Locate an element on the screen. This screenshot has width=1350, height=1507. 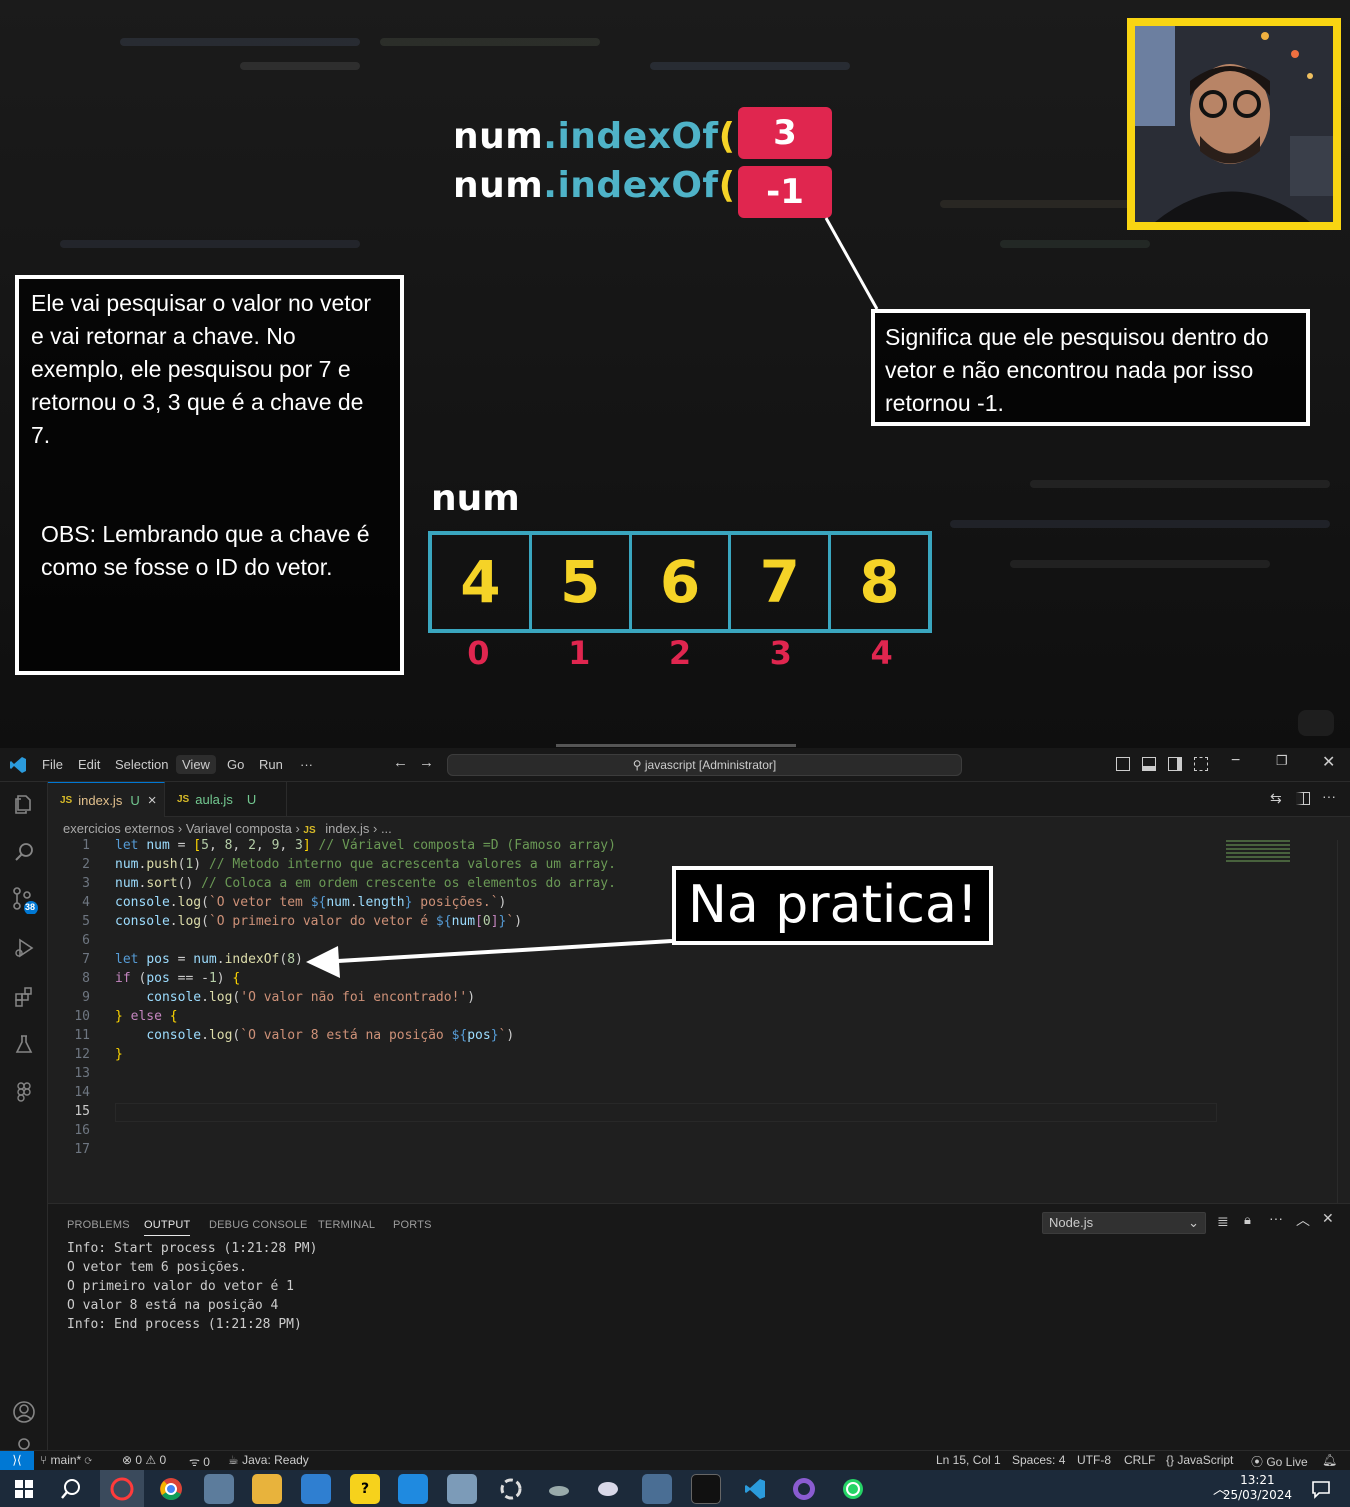
github-icon is located at coordinates (804, 1489).